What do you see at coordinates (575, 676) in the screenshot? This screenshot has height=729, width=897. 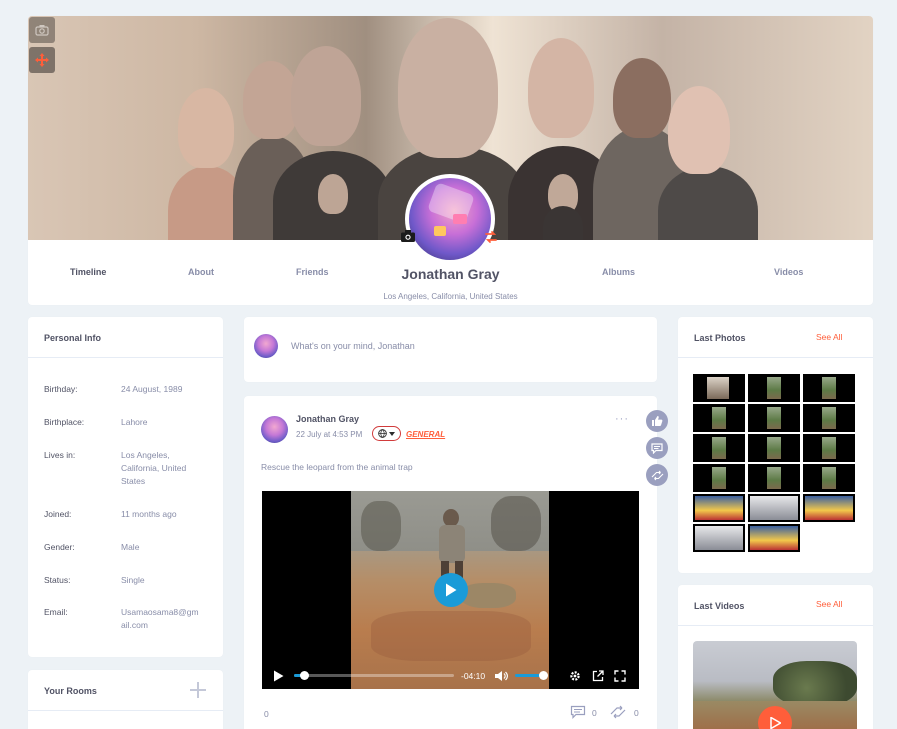 I see `settings-gear-icon` at bounding box center [575, 676].